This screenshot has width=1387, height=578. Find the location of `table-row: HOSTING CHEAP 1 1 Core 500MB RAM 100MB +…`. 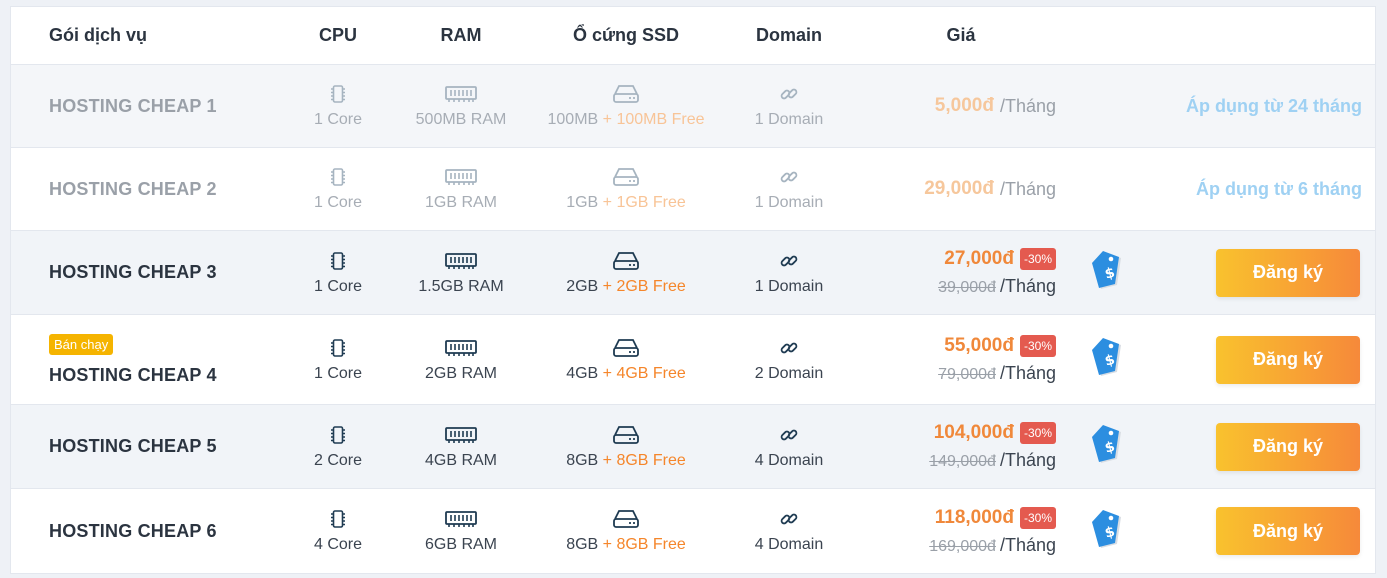

table-row: HOSTING CHEAP 1 1 Core 500MB RAM 100MB +… is located at coordinates (693, 106).